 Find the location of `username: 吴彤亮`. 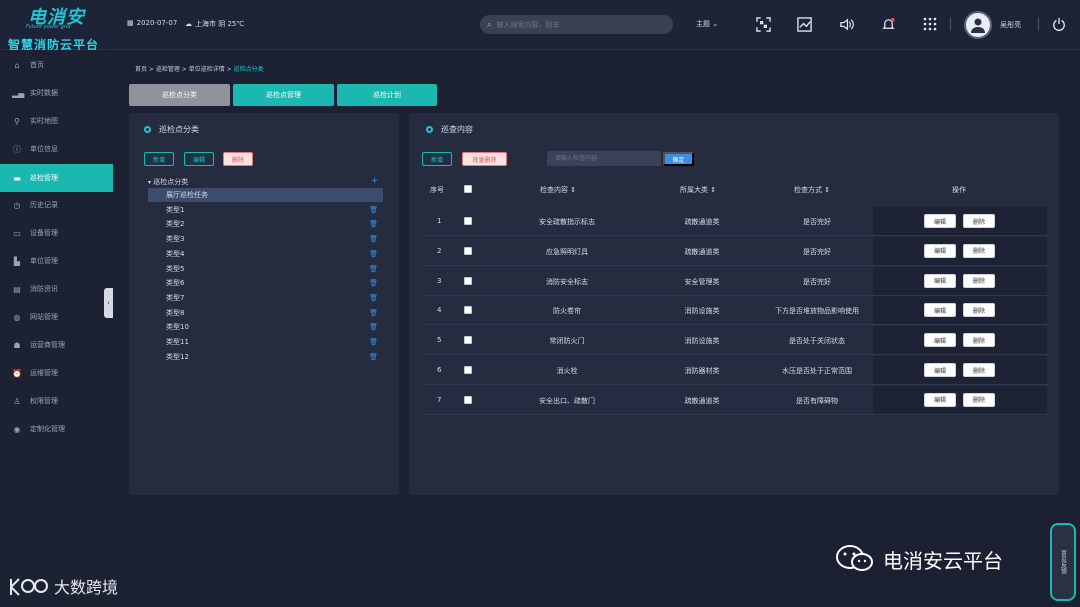

username: 吴彤亮 is located at coordinates (1010, 25).